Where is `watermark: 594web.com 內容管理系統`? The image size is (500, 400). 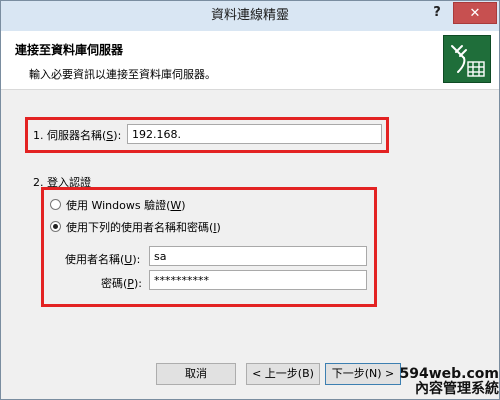
watermark: 594web.com 內容管理系統 is located at coordinates (441, 382).